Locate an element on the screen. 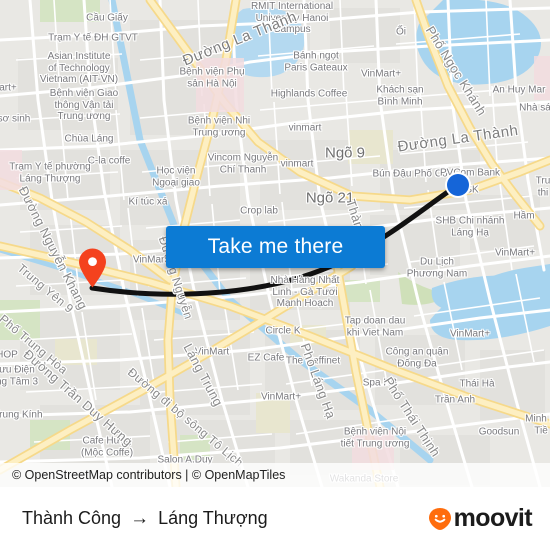  arrow-right-icon: → is located at coordinates (140, 518).